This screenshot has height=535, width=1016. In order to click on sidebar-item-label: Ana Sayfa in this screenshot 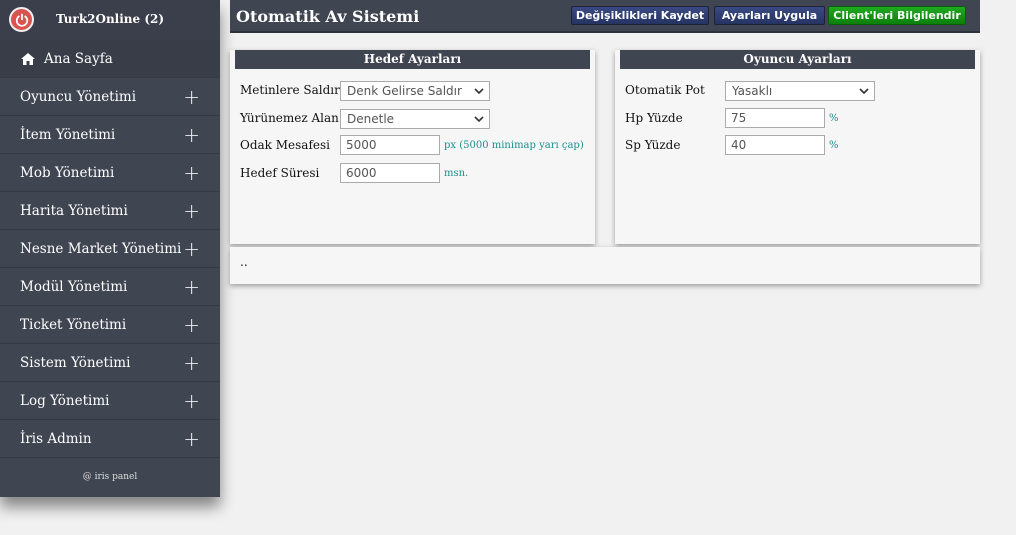, I will do `click(78, 58)`.